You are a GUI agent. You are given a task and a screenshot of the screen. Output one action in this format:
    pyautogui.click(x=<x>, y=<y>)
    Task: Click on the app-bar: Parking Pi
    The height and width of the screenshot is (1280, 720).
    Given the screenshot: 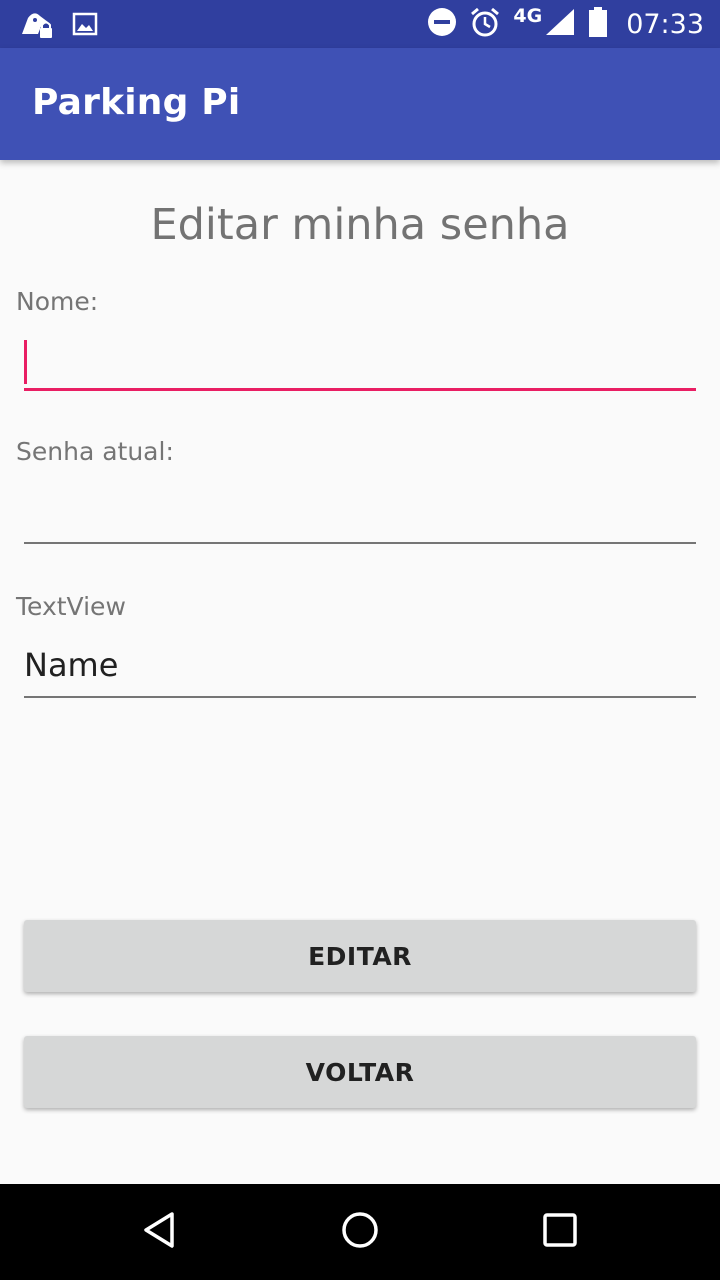 What is the action you would take?
    pyautogui.click(x=360, y=104)
    